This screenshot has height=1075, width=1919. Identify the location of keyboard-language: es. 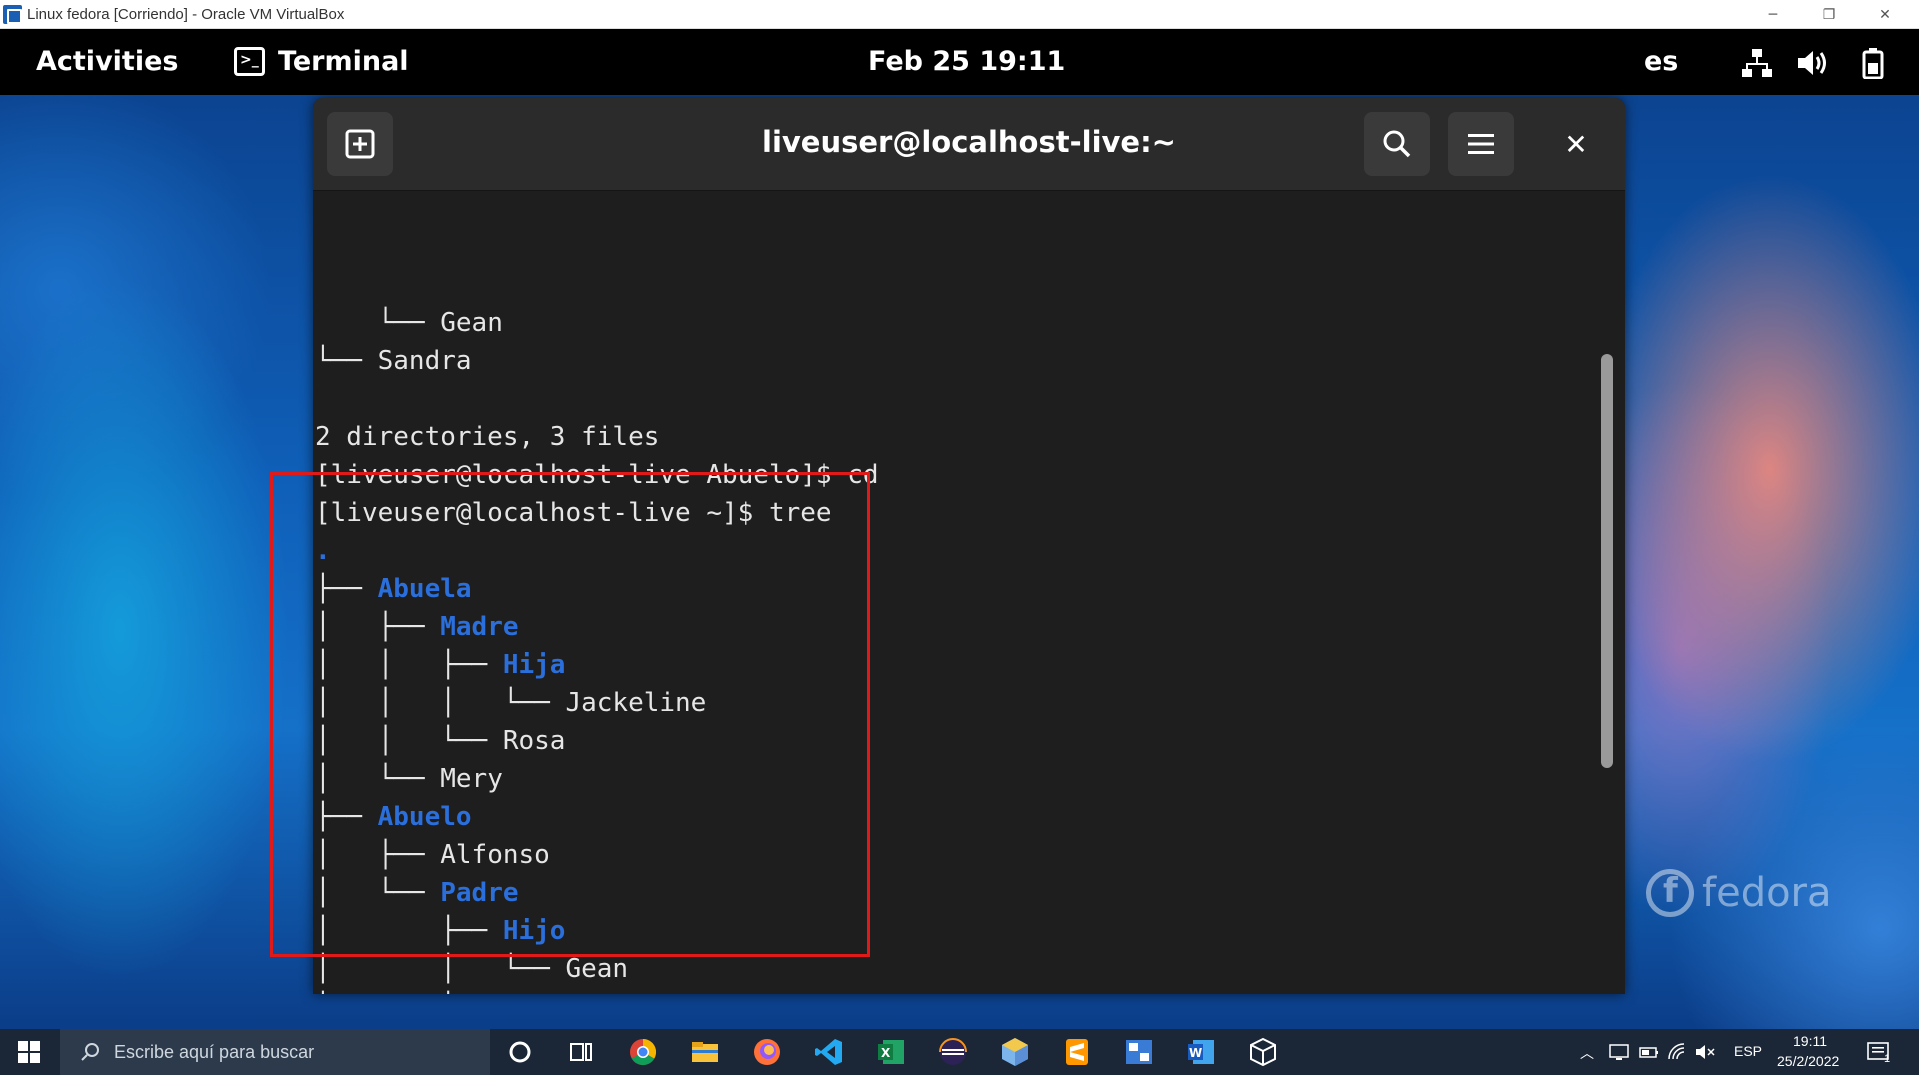
(1661, 61).